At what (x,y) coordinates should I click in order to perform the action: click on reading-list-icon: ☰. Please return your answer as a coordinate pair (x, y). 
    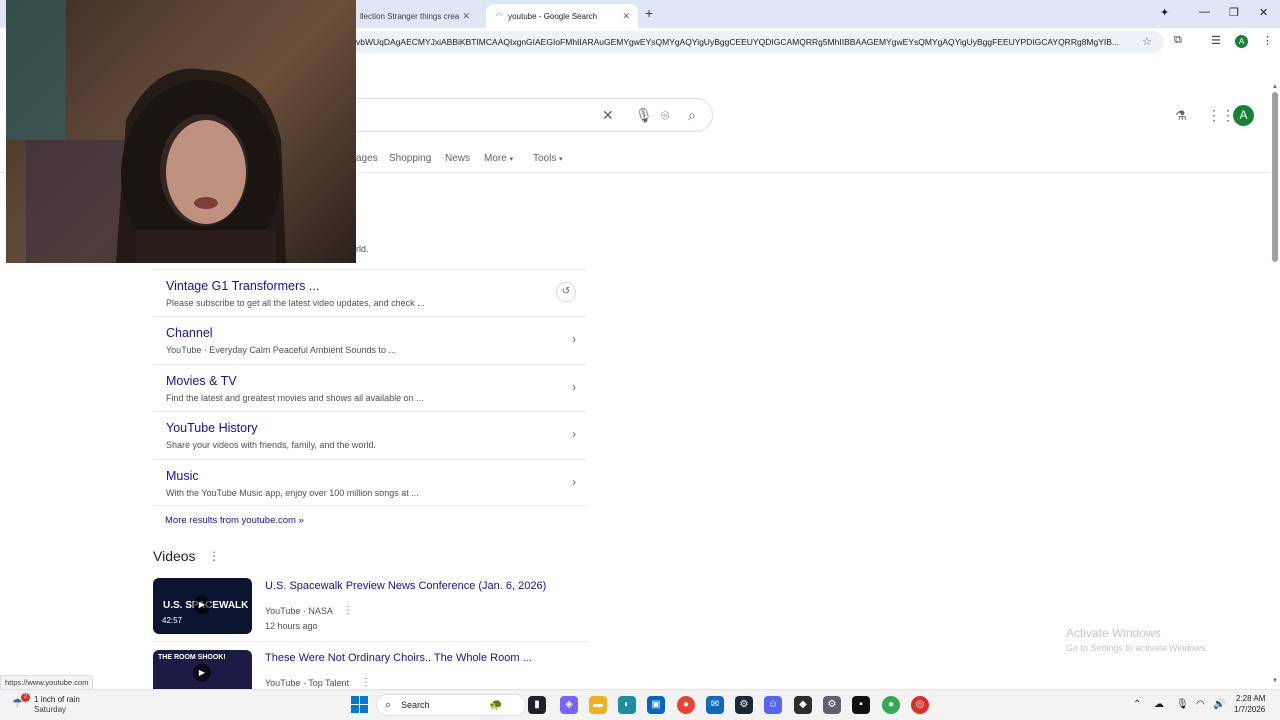
    Looking at the image, I should click on (1216, 40).